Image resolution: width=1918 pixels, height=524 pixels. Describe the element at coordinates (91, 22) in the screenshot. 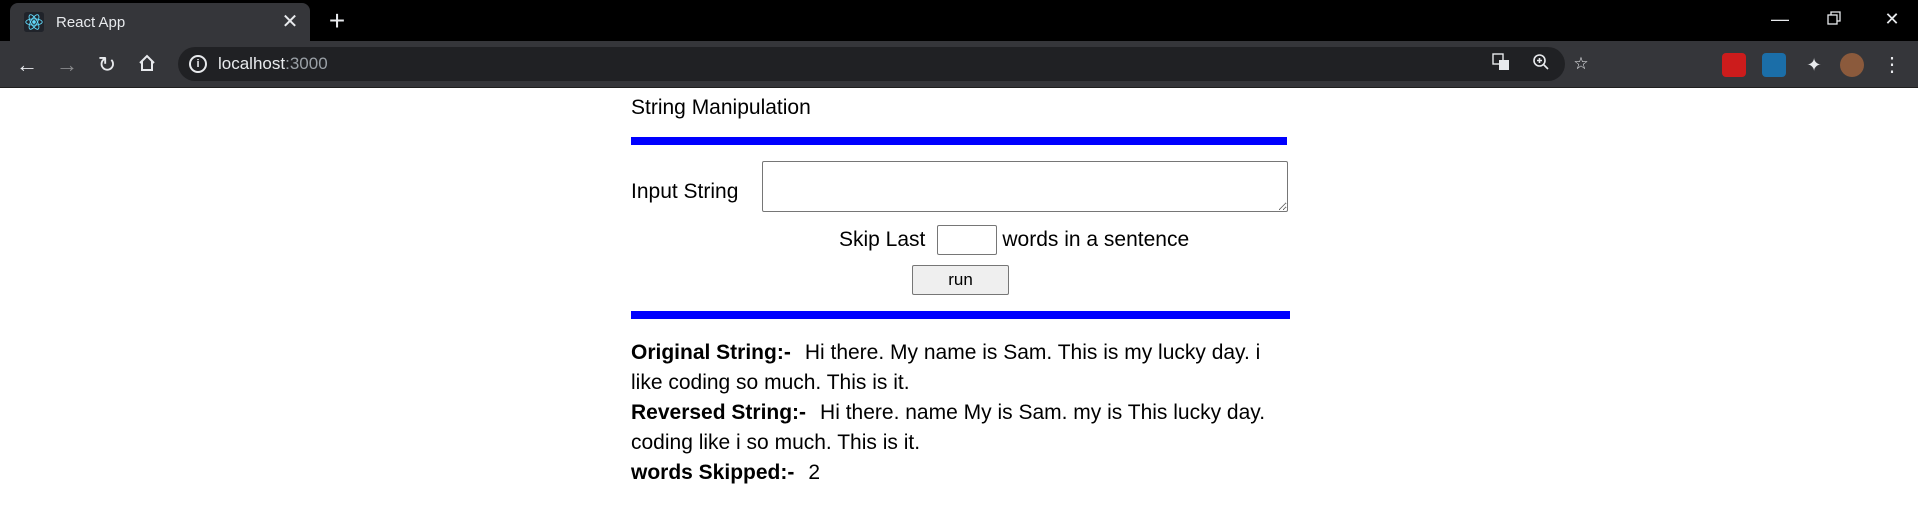

I see `tab-title: React App` at that location.